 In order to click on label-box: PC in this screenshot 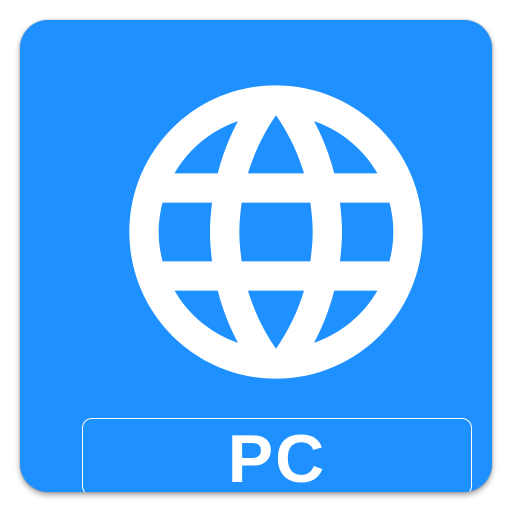, I will do `click(277, 455)`.